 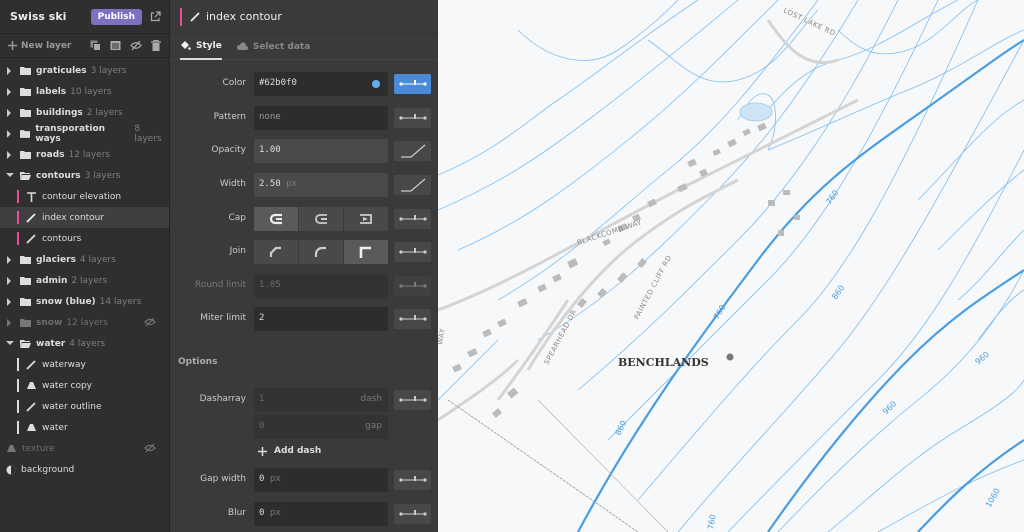 I want to click on layer-group-contours: contours 3 layers, so click(x=84, y=175).